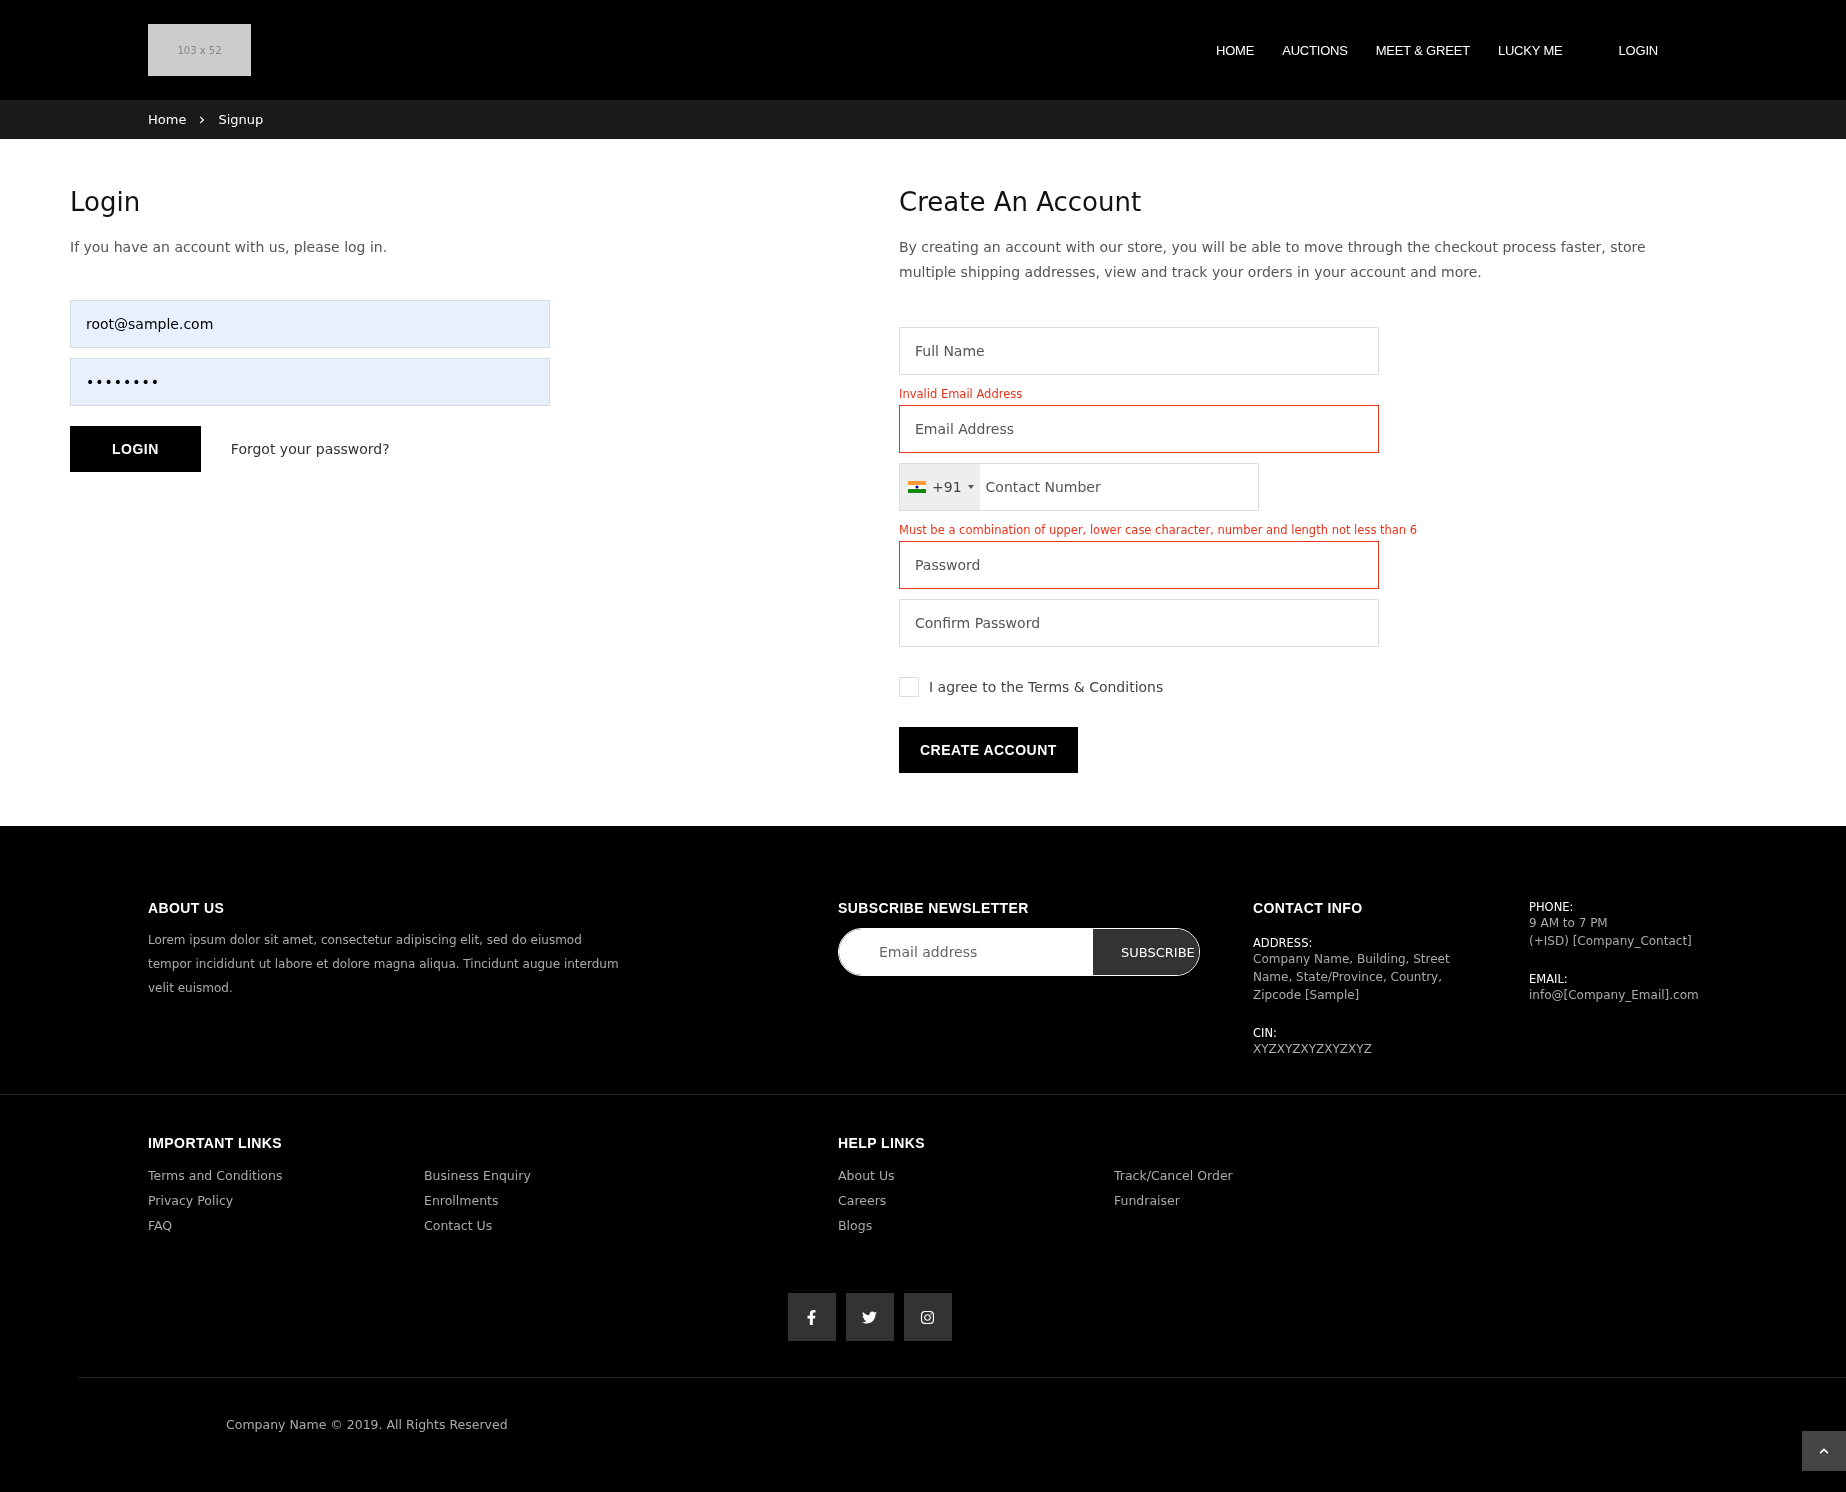 The width and height of the screenshot is (1846, 1492). Describe the element at coordinates (286, 1175) in the screenshot. I see `footer-link: Terms and Conditions` at that location.